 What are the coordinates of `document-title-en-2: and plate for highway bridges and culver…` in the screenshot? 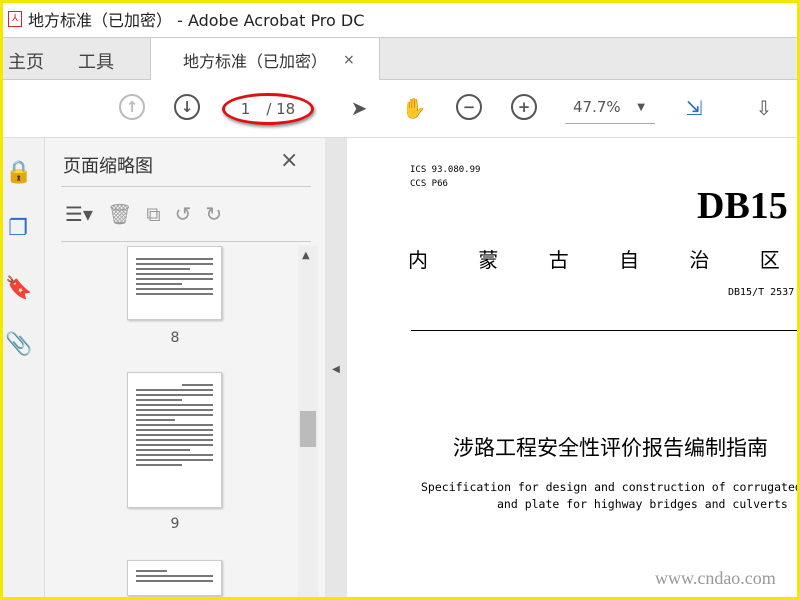 It's located at (642, 504).